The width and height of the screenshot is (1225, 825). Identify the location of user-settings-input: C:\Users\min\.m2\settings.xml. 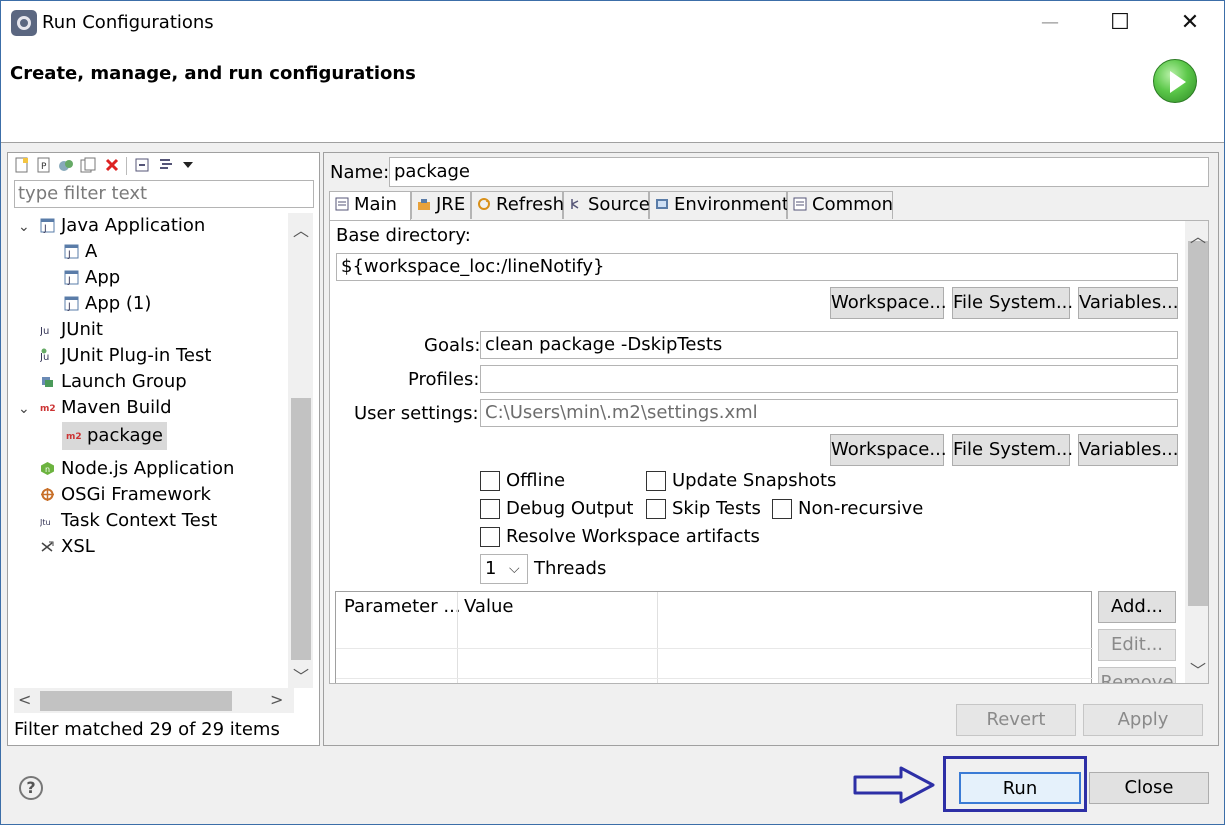
(829, 413).